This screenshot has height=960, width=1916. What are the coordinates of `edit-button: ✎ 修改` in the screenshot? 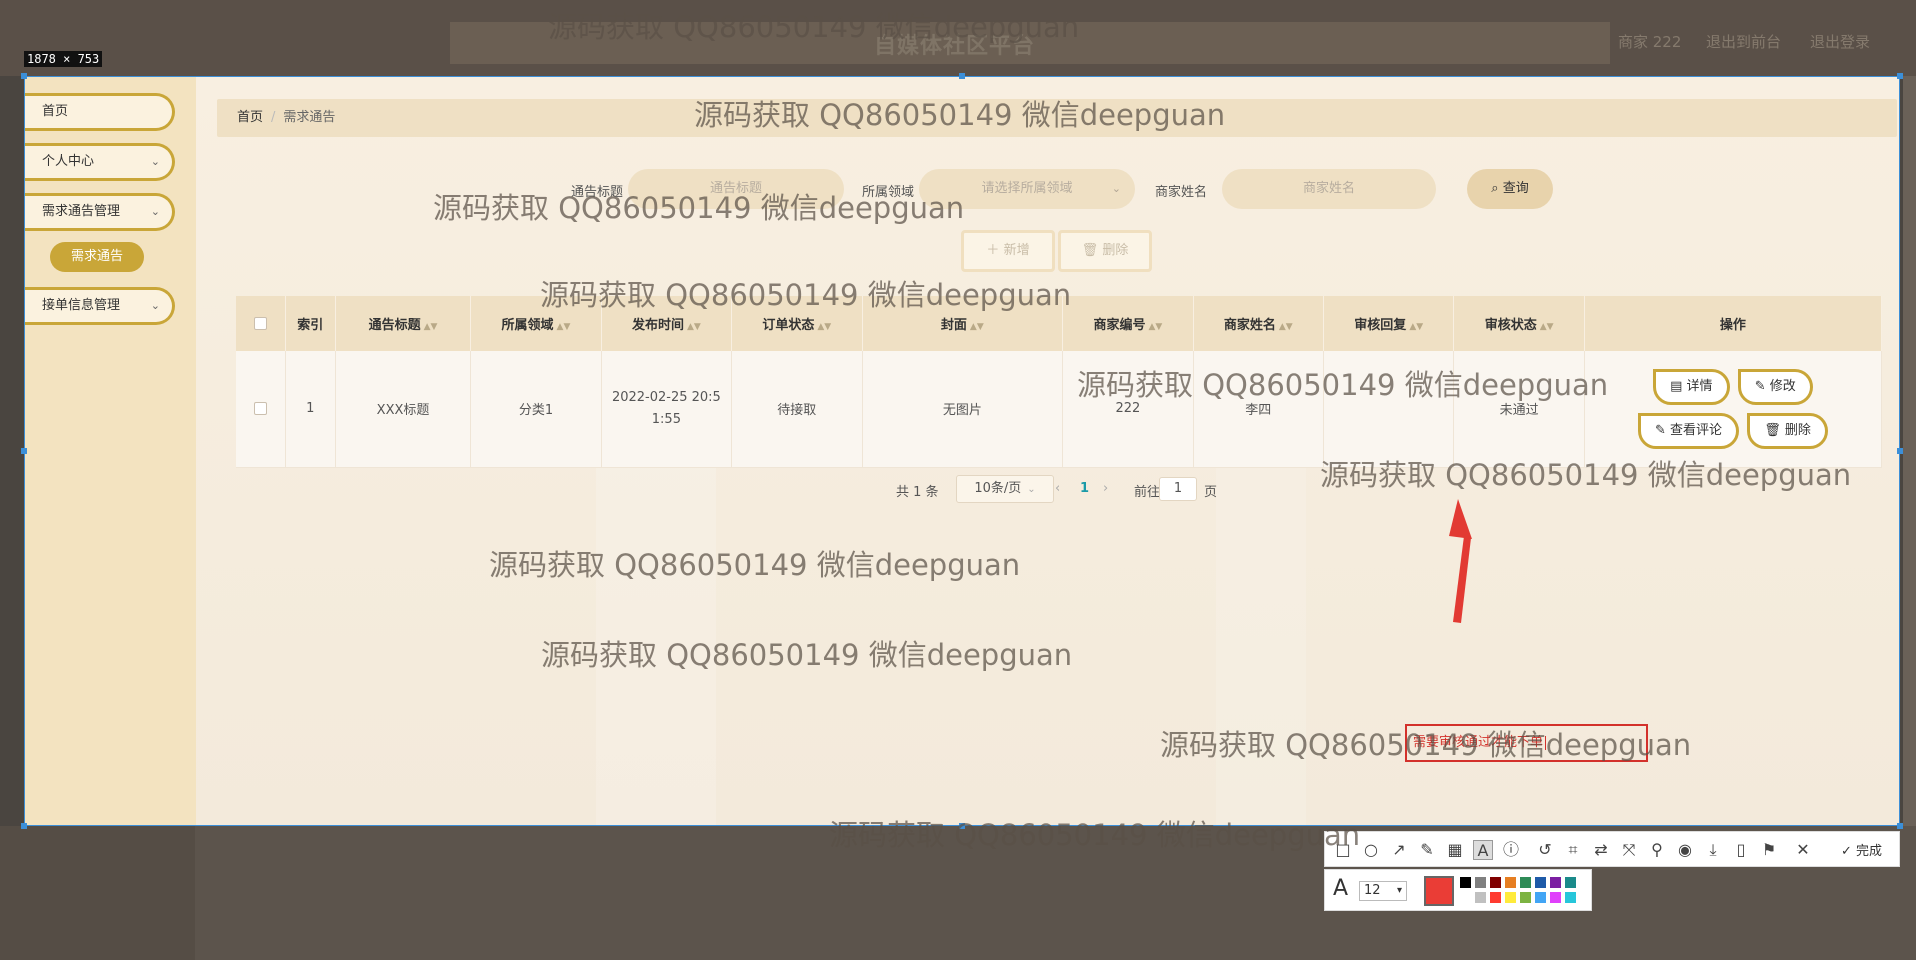 It's located at (1775, 386).